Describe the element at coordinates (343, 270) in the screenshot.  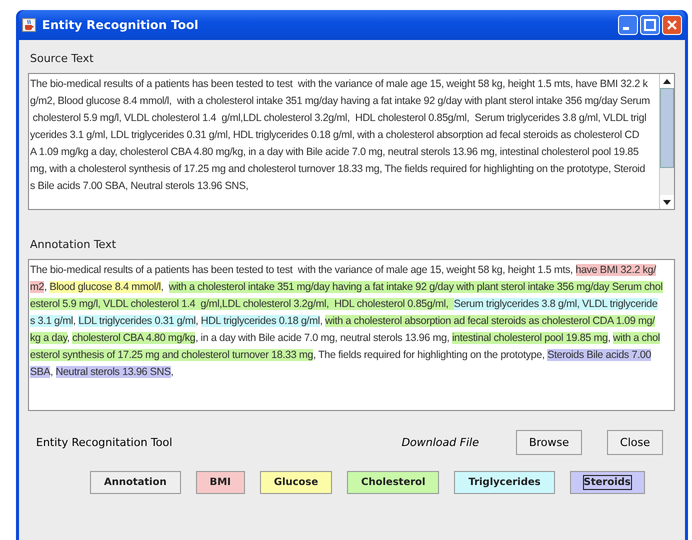
I see `text-line: The bio-medical results of a patients has been tested to test with the variance of male age 15, weight 58 kg, height 1.5 mts, have BMI 32.2 kg/` at that location.